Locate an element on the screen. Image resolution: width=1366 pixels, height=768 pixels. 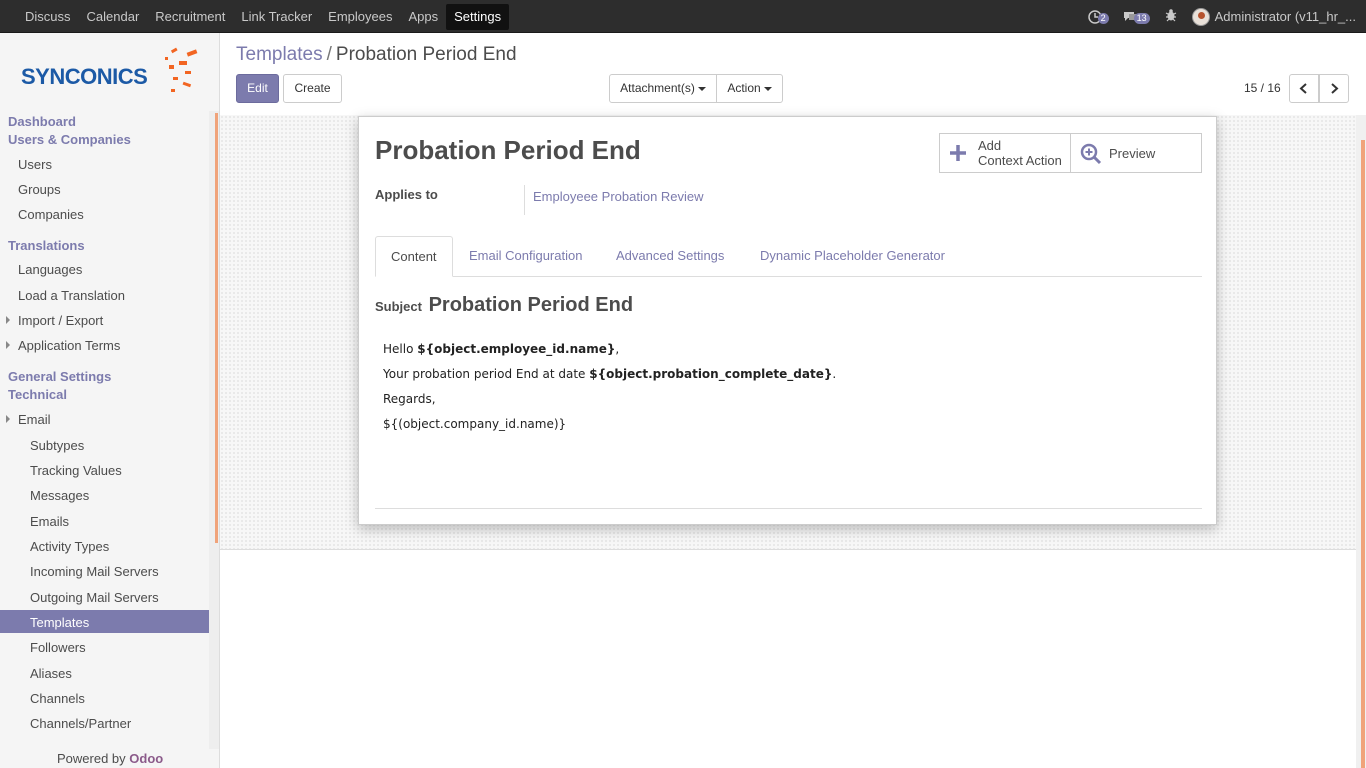
sidebar-item-followers: Followers is located at coordinates (58, 647).